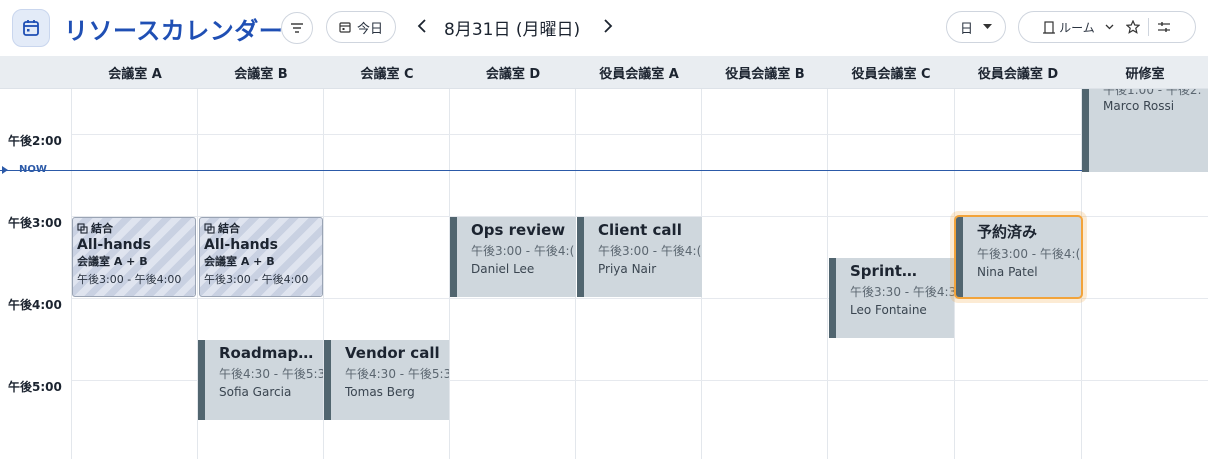 This screenshot has width=1208, height=459. I want to click on event-person: Nina Patel, so click(1007, 272).